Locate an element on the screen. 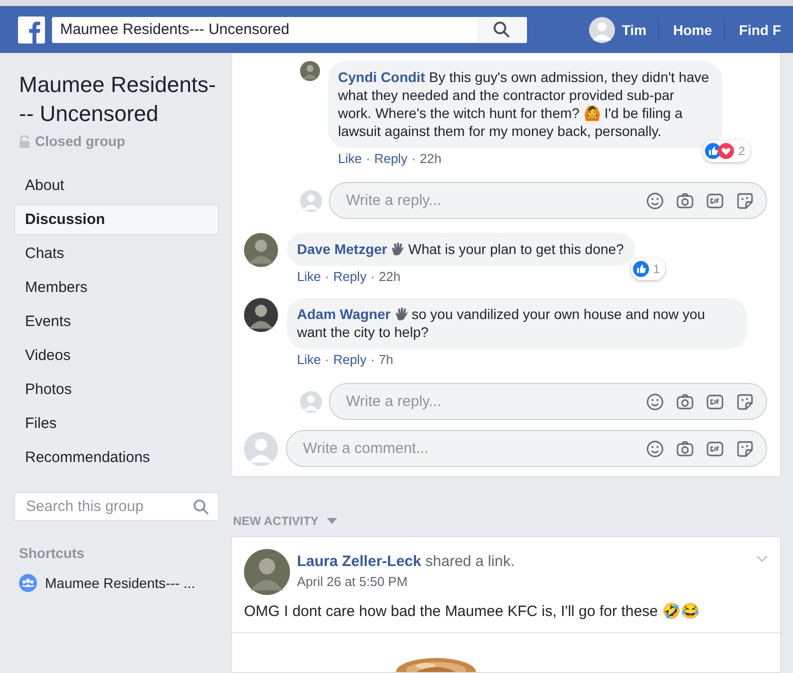 The image size is (793, 673). privacy-label: Closed group is located at coordinates (80, 141).